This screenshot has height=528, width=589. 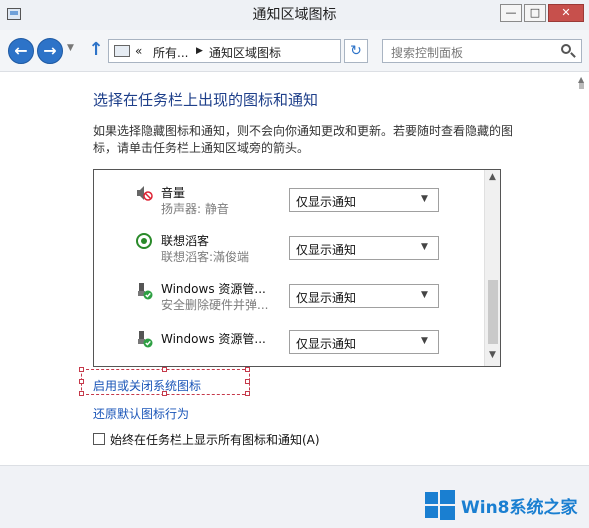 I want to click on lenovo-icon, so click(x=144, y=241).